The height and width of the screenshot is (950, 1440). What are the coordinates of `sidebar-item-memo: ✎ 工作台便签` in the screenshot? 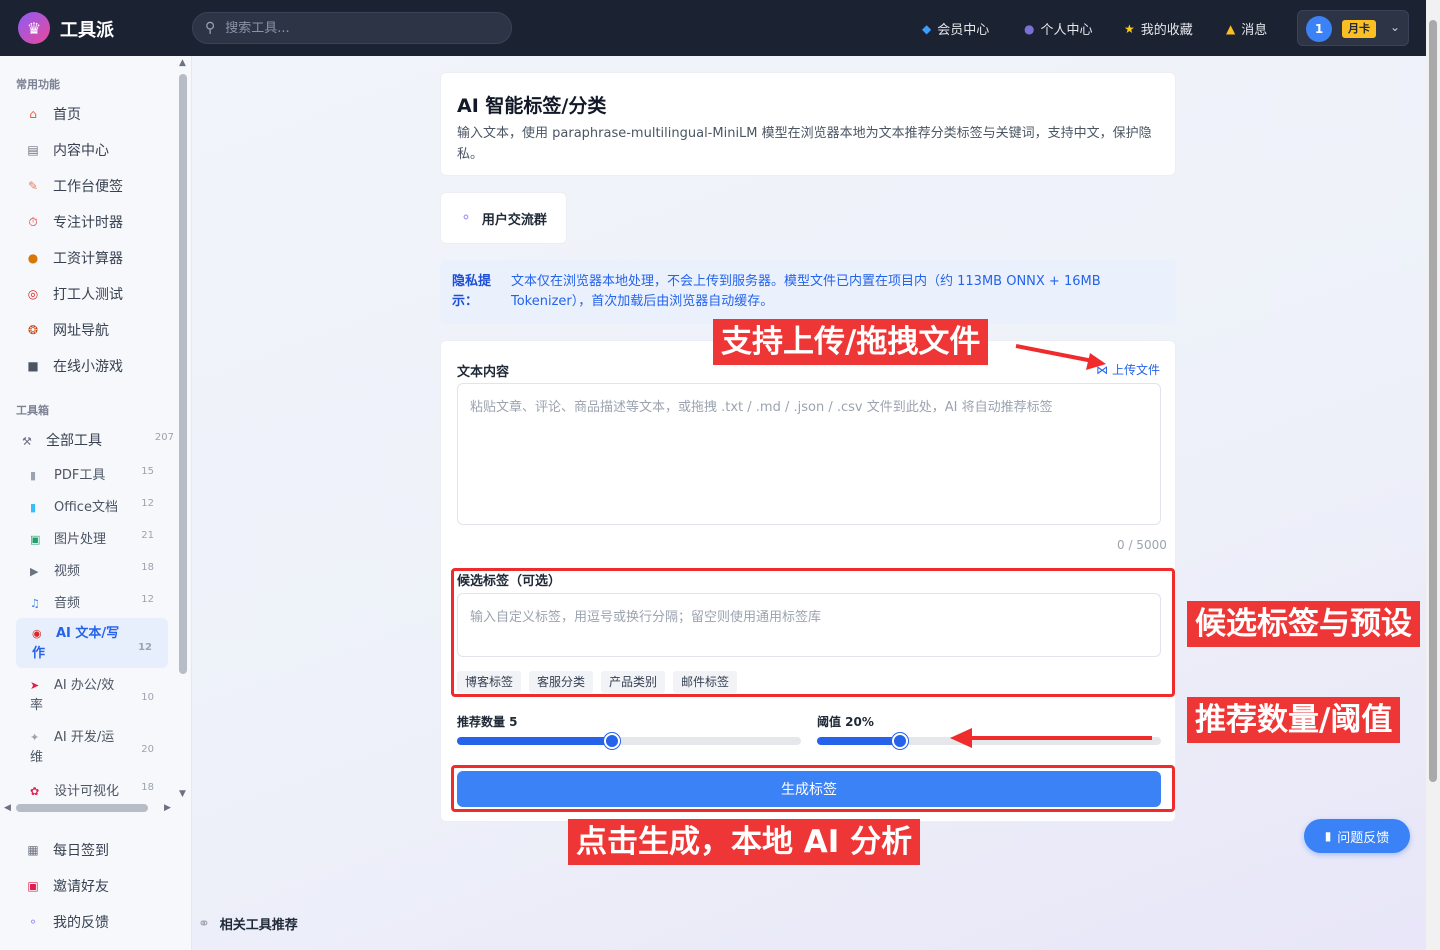 It's located at (72, 186).